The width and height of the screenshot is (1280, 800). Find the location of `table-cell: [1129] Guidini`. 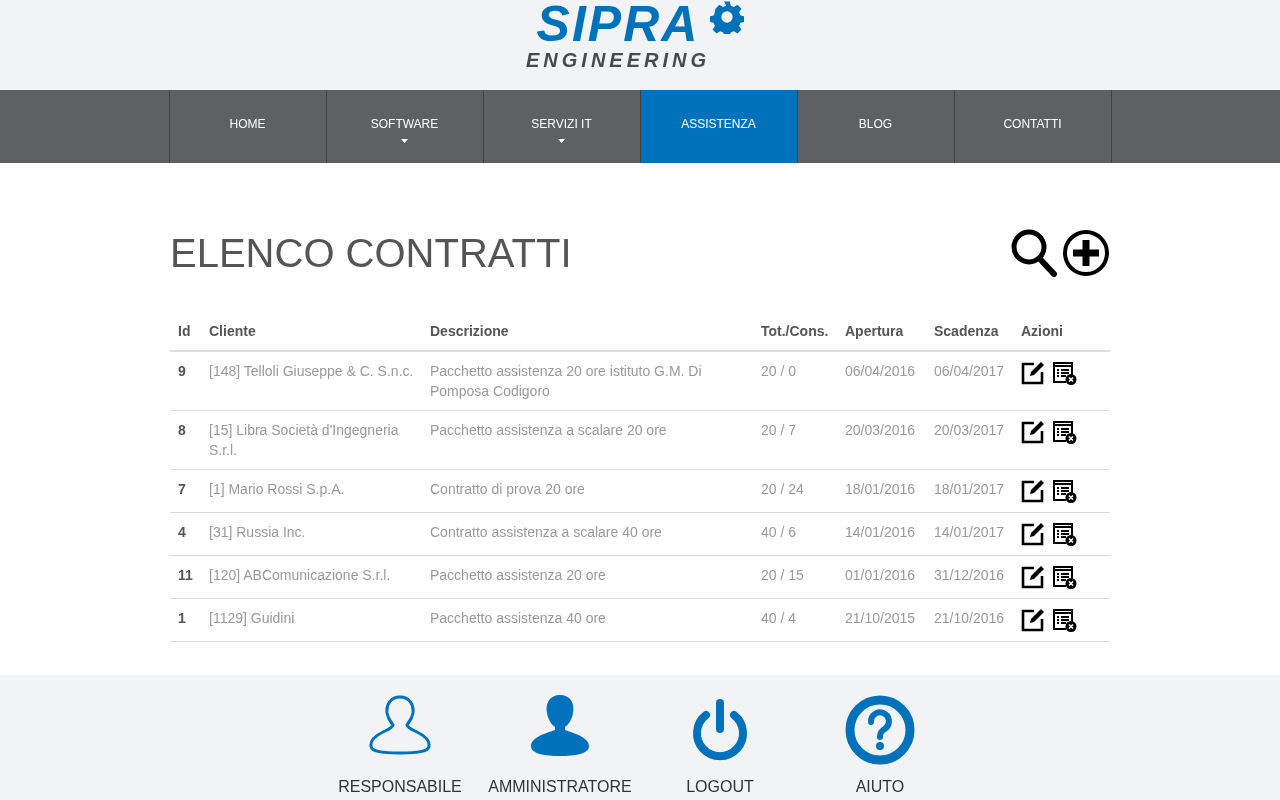

table-cell: [1129] Guidini is located at coordinates (311, 620).